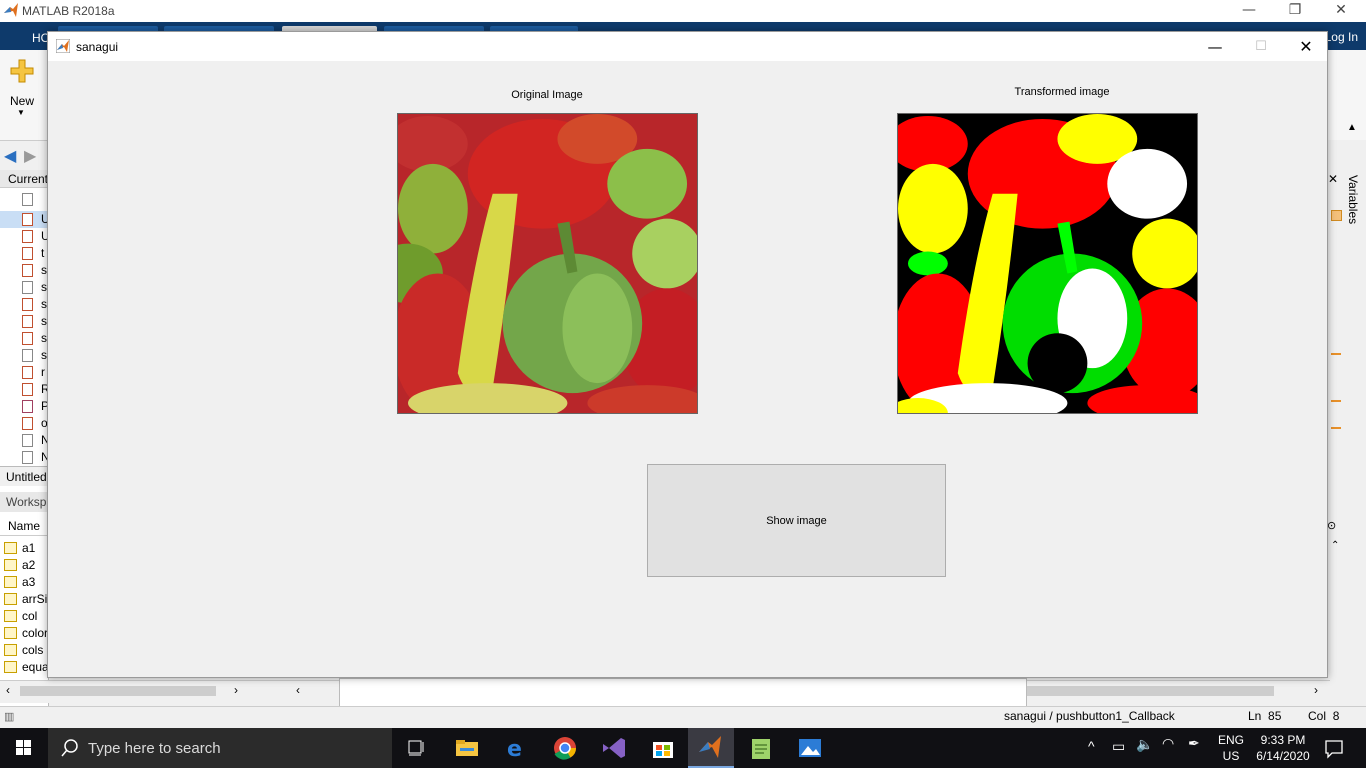 This screenshot has height=768, width=1366. I want to click on list-item: o, so click(24, 423).